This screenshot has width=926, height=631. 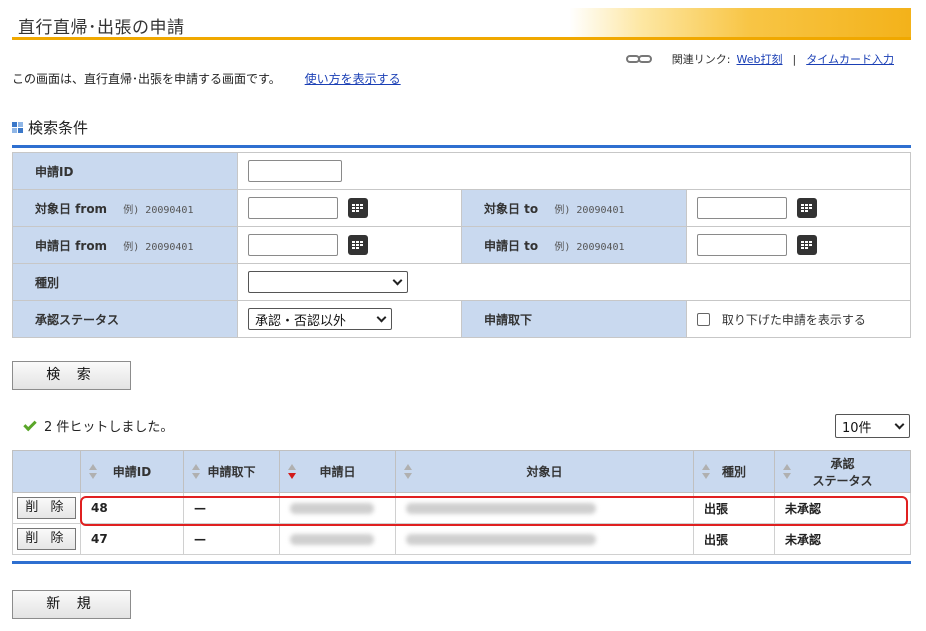 I want to click on apply-from-label-cell: 申請日 from 例) 20090401, so click(x=125, y=245).